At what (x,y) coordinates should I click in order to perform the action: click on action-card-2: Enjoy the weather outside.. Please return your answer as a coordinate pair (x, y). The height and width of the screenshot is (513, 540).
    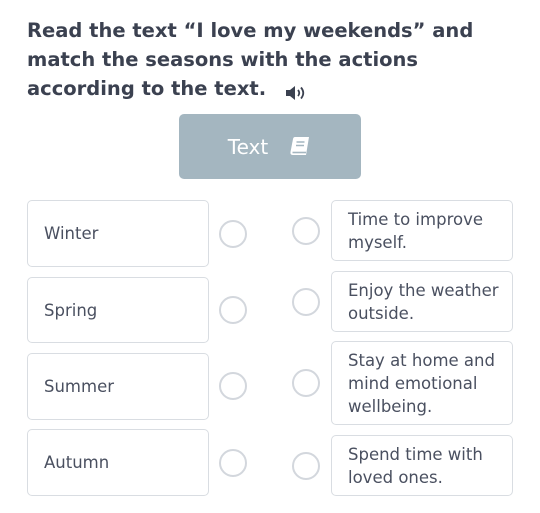
    Looking at the image, I should click on (422, 301).